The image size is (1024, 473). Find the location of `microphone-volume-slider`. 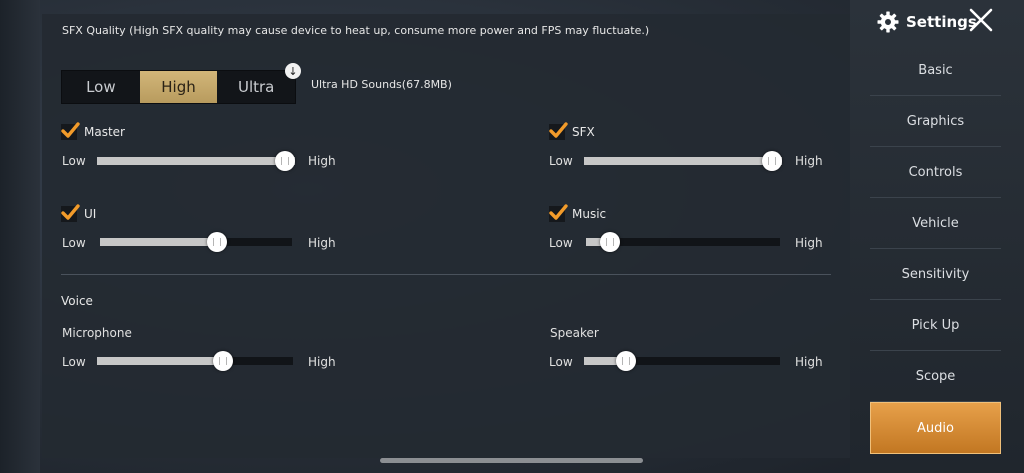

microphone-volume-slider is located at coordinates (195, 361).